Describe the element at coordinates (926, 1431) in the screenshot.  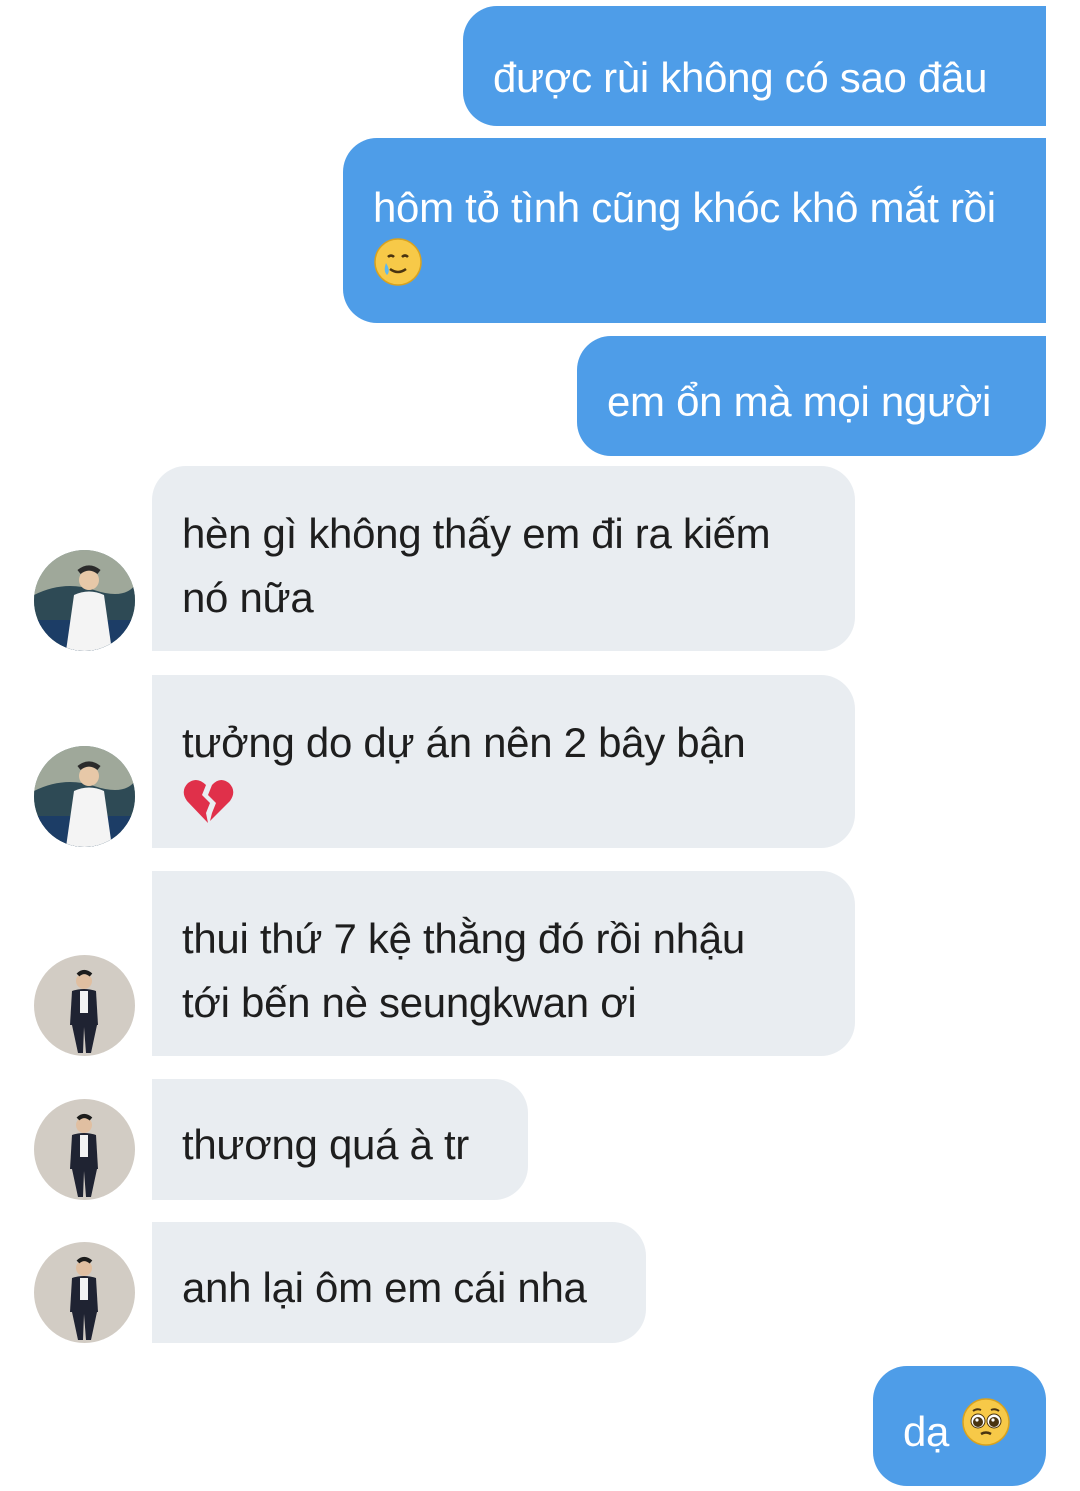
I see `message-text: dạ` at that location.